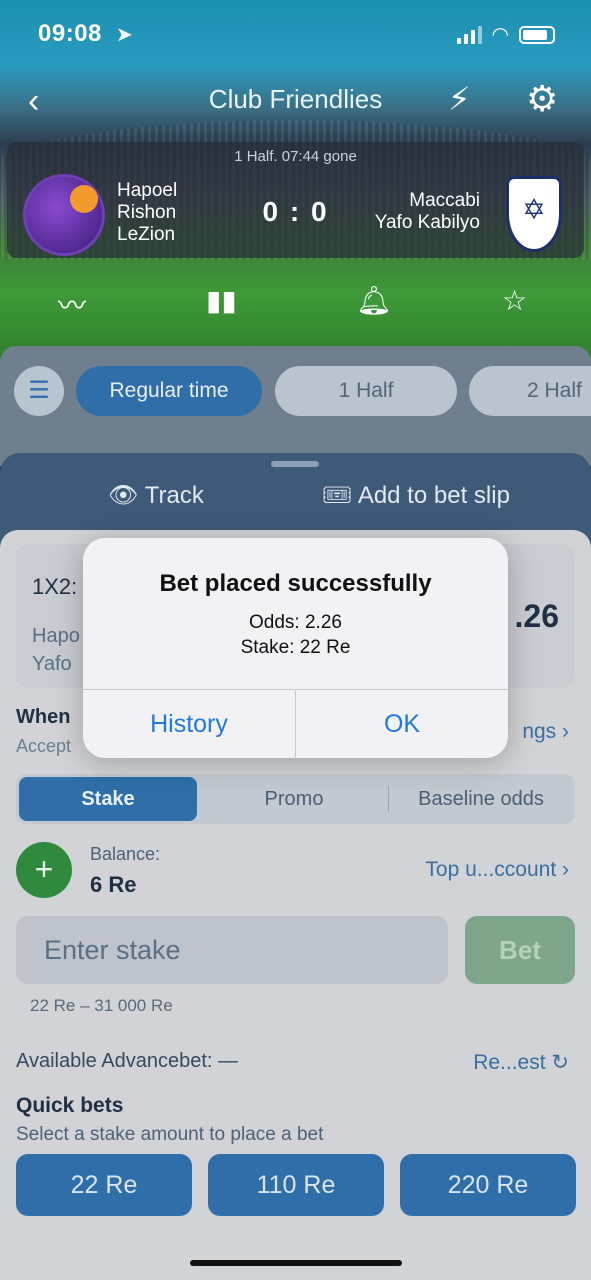 The width and height of the screenshot is (591, 1280). What do you see at coordinates (295, 306) in the screenshot?
I see `match-tab-icons: 〰 ▮▮ 🔔︎ ☆` at bounding box center [295, 306].